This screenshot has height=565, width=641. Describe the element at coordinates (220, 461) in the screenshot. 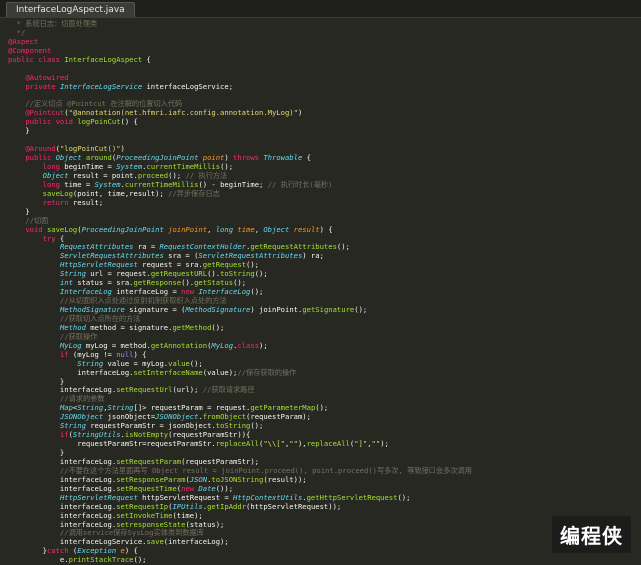

I see `code-token: (requestParamStr);` at that location.